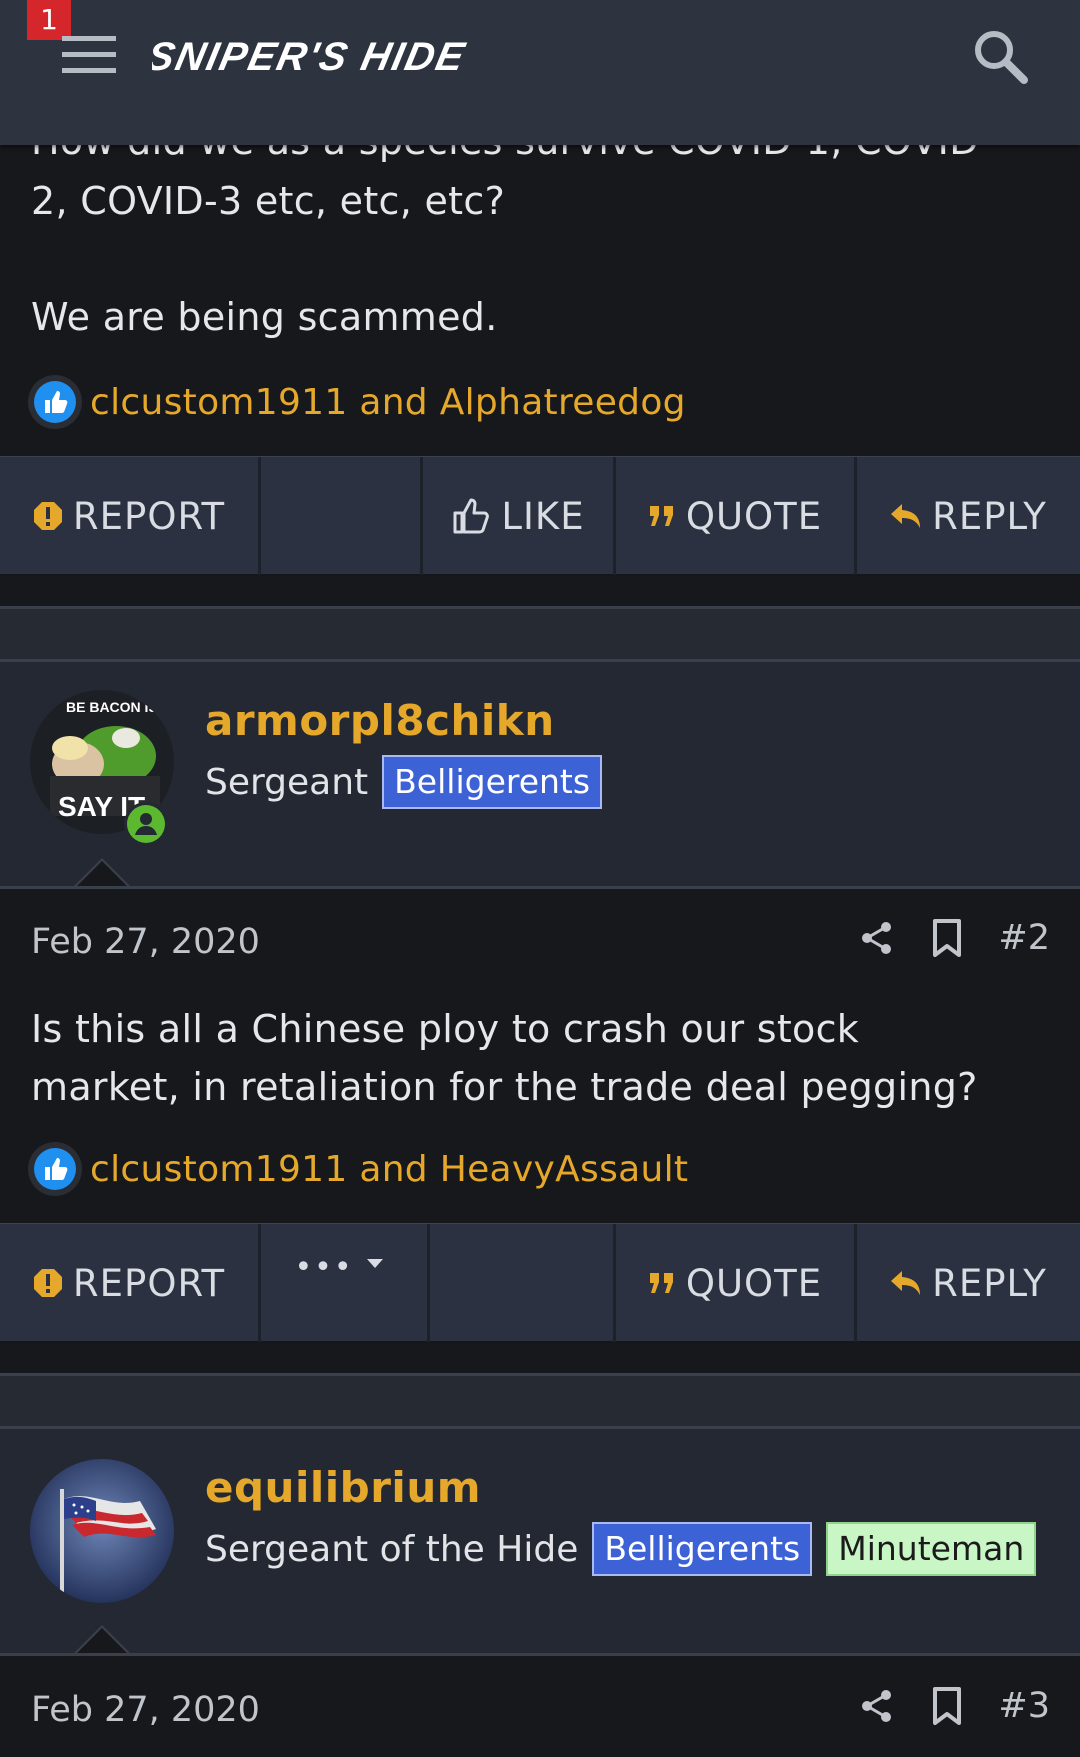  I want to click on avatar-caption-top: BE BACON IS, so click(112, 707).